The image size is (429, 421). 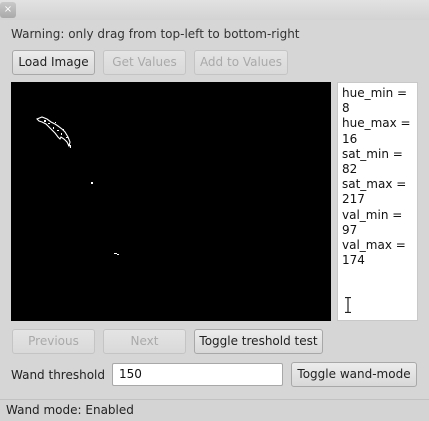 I want to click on status-bar: Wand mode: Enabled, so click(x=214, y=410).